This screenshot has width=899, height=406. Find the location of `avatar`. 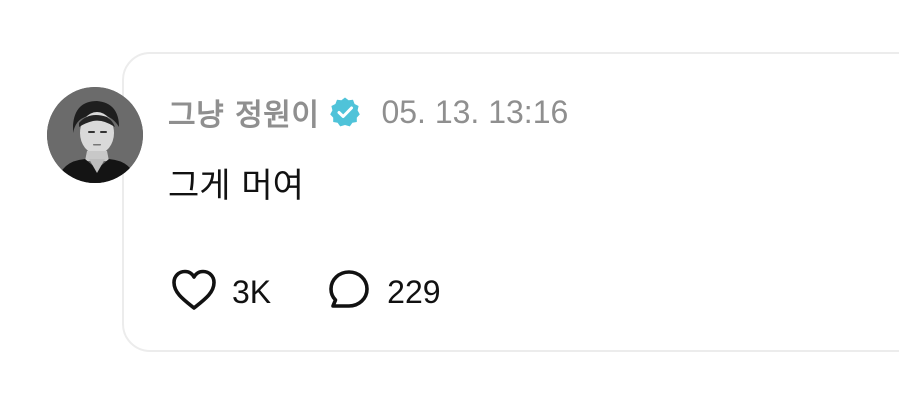

avatar is located at coordinates (95, 135).